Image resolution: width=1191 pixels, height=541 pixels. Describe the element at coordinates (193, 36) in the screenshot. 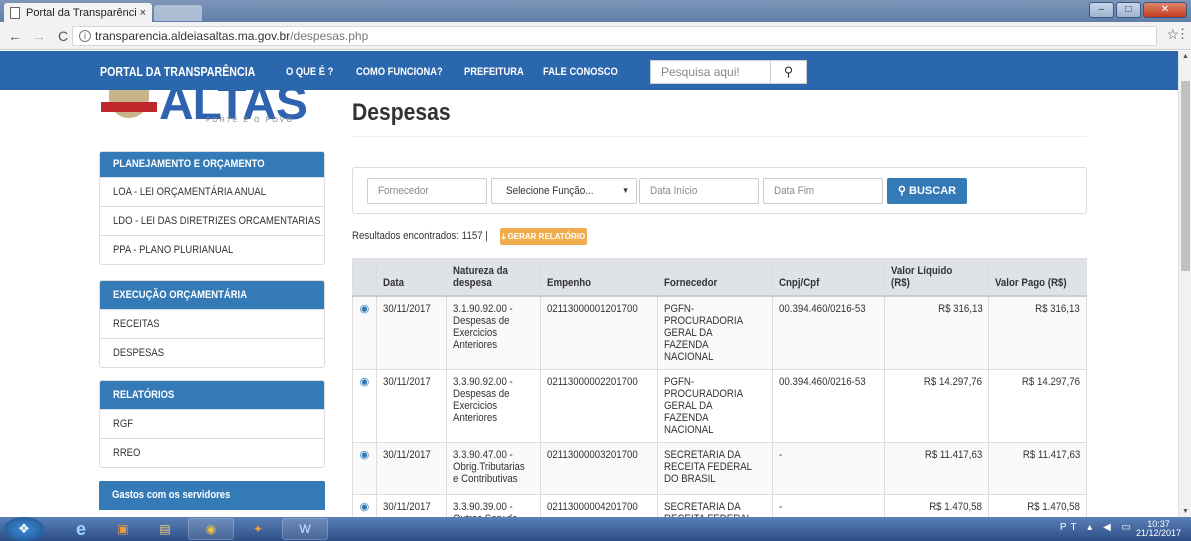

I see `url-host: transparencia.aldeiasaltas.ma.gov.br` at that location.